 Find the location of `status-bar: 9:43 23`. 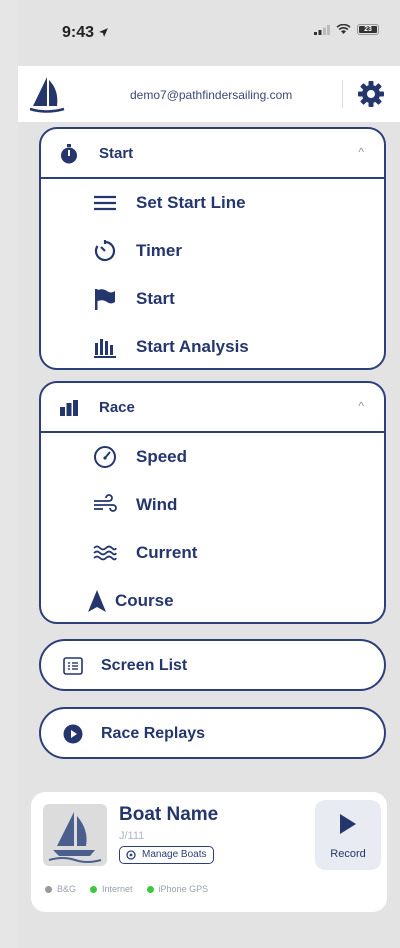

status-bar: 9:43 23 is located at coordinates (209, 33).